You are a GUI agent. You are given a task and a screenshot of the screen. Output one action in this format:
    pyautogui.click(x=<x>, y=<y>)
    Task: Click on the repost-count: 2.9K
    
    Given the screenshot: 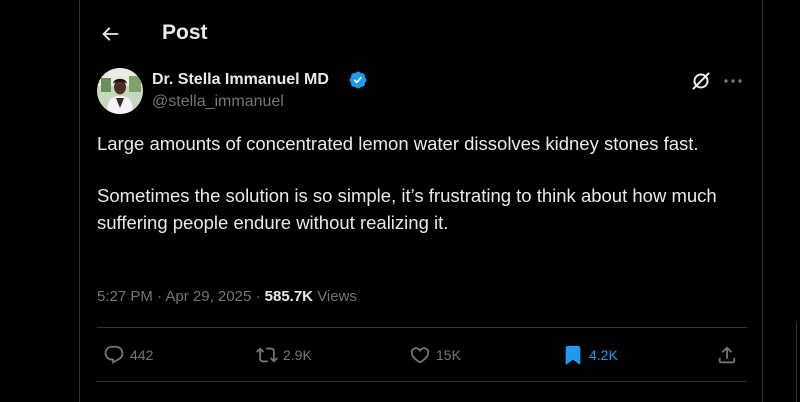 What is the action you would take?
    pyautogui.click(x=297, y=355)
    